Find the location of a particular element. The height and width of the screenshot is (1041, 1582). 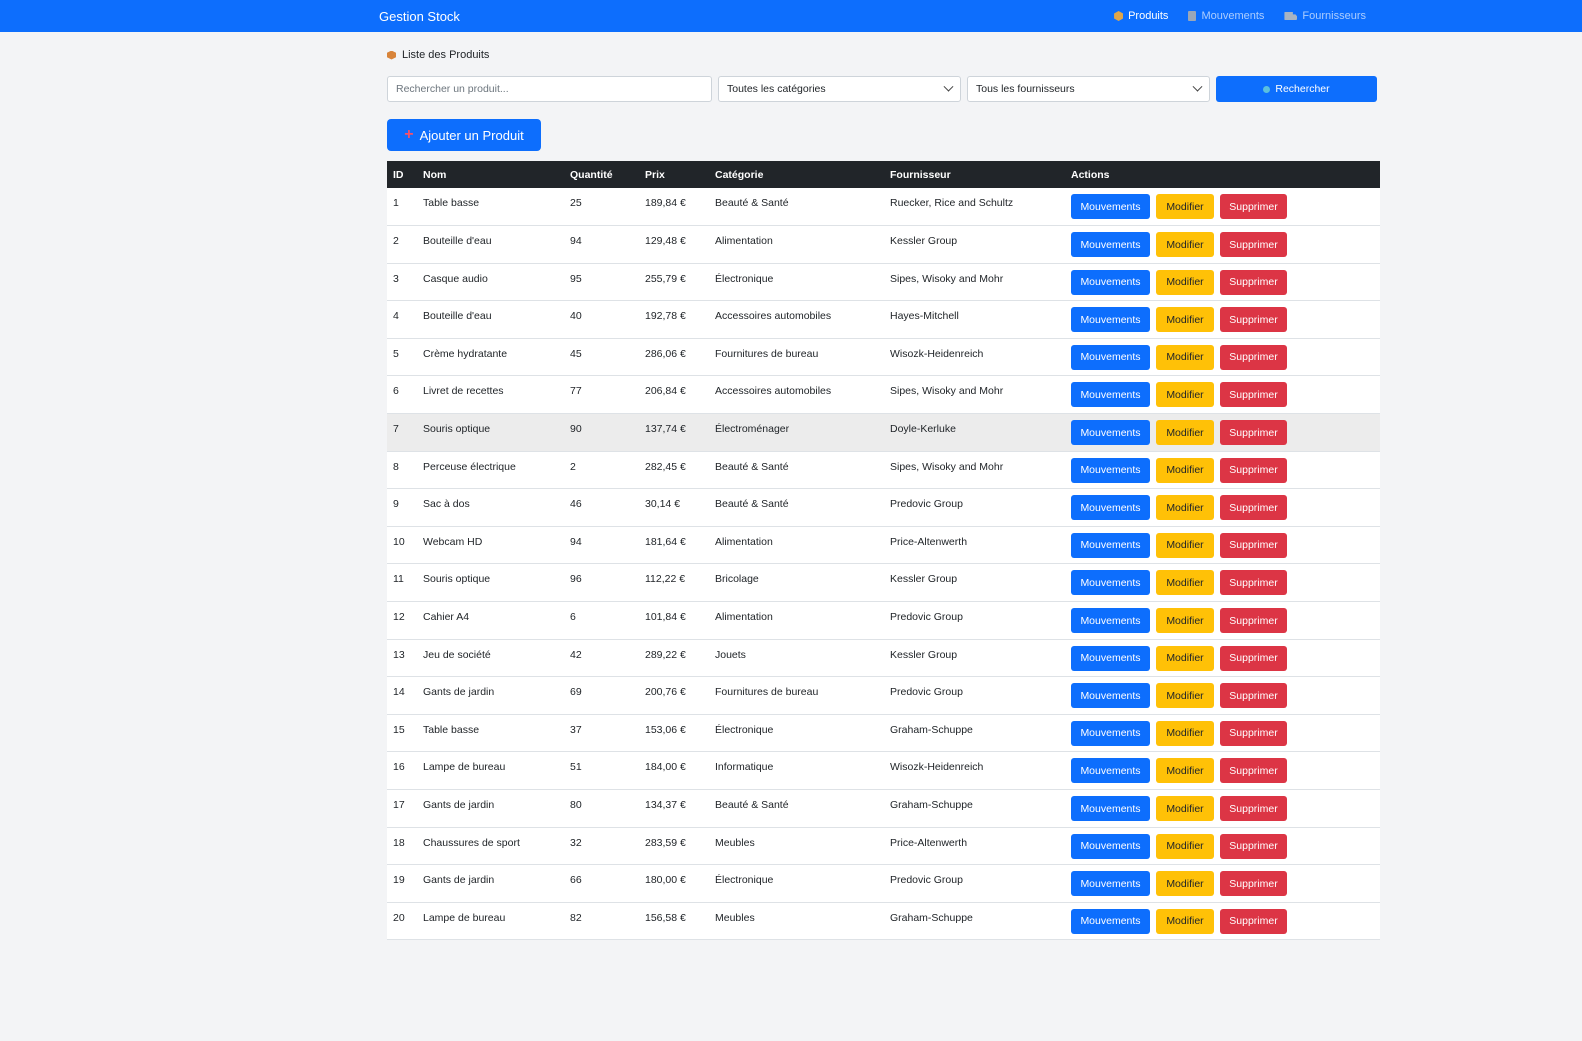

cell-fournisseur: Price-Altenwerth is located at coordinates (974, 846).